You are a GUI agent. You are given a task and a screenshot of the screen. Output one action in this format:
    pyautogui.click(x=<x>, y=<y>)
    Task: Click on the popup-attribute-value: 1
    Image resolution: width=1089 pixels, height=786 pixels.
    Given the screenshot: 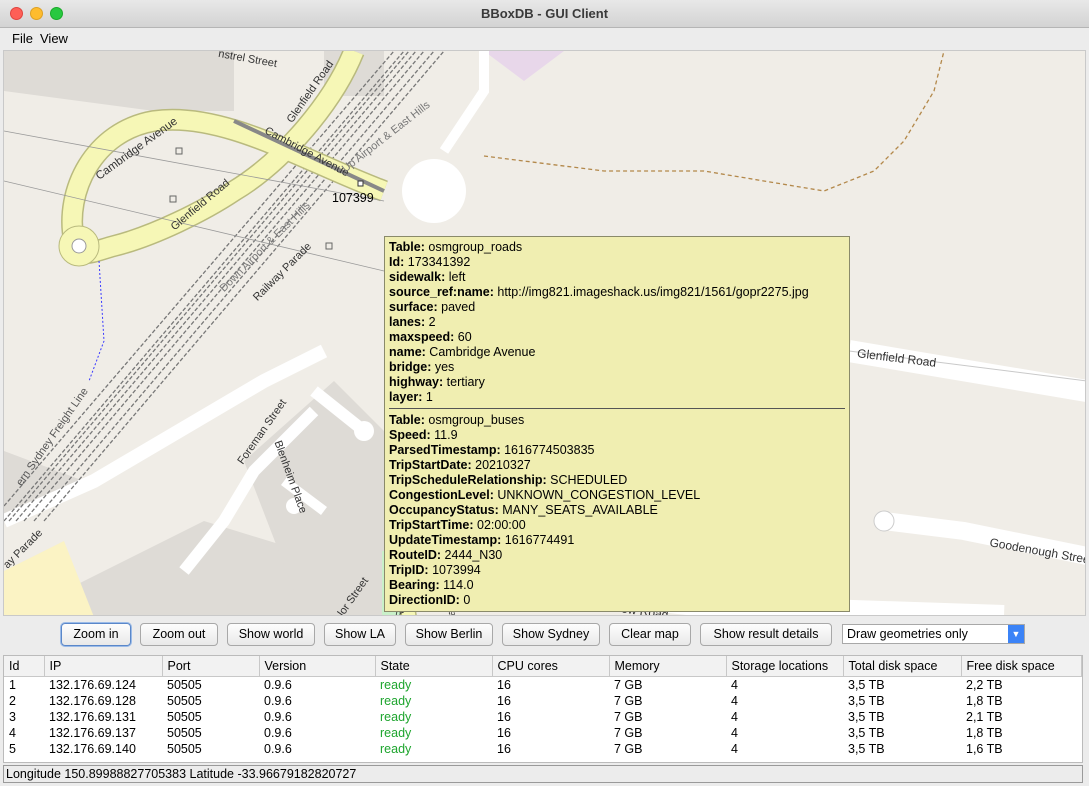 What is the action you would take?
    pyautogui.click(x=427, y=397)
    